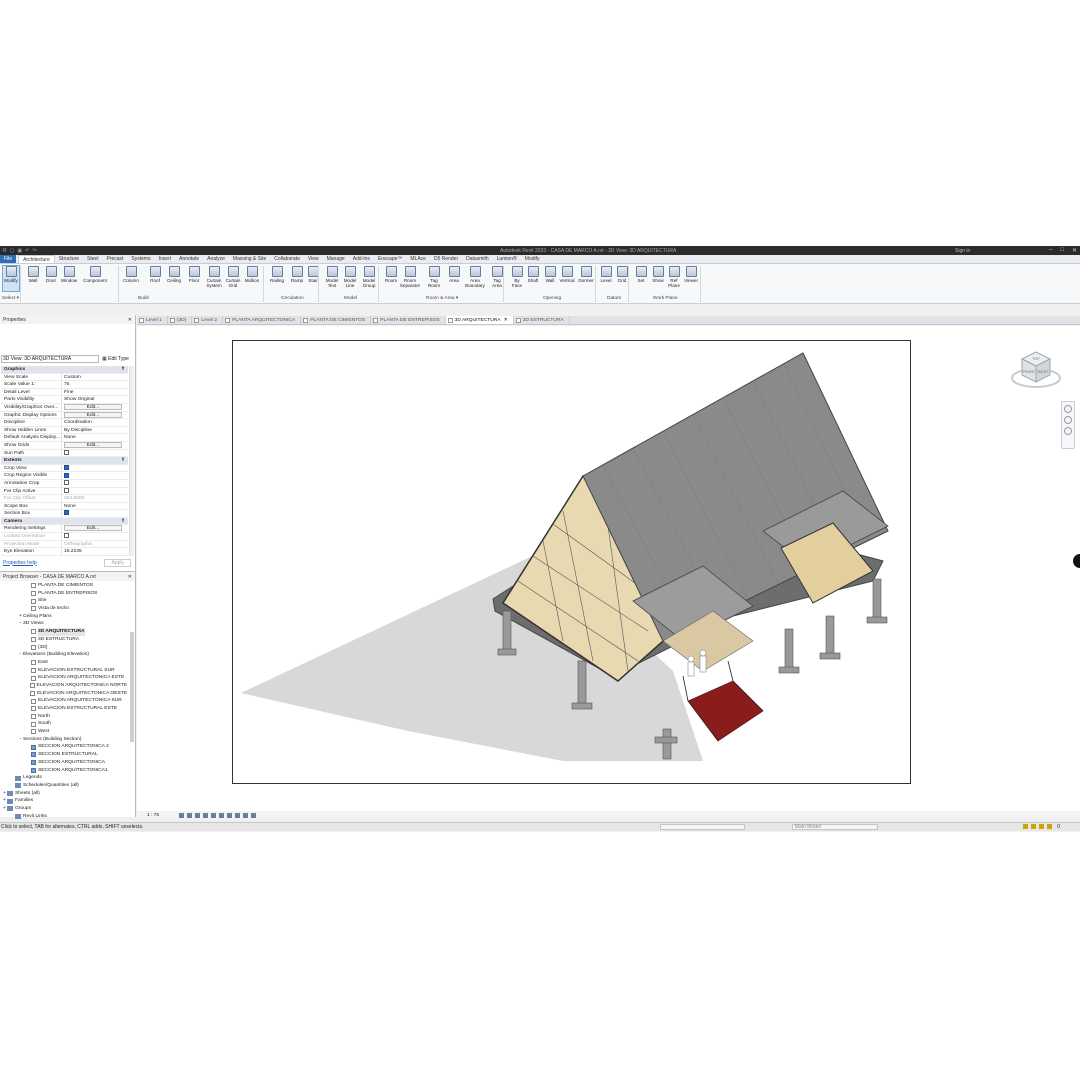  What do you see at coordinates (1068, 409) in the screenshot?
I see `steering-wheel-icon` at bounding box center [1068, 409].